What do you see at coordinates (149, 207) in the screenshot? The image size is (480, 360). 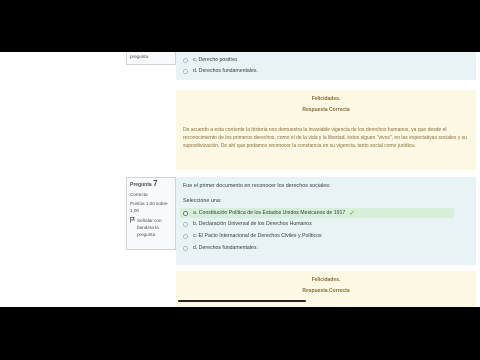 I see `question-score: Puntúa 1,00 sobre 1,00` at bounding box center [149, 207].